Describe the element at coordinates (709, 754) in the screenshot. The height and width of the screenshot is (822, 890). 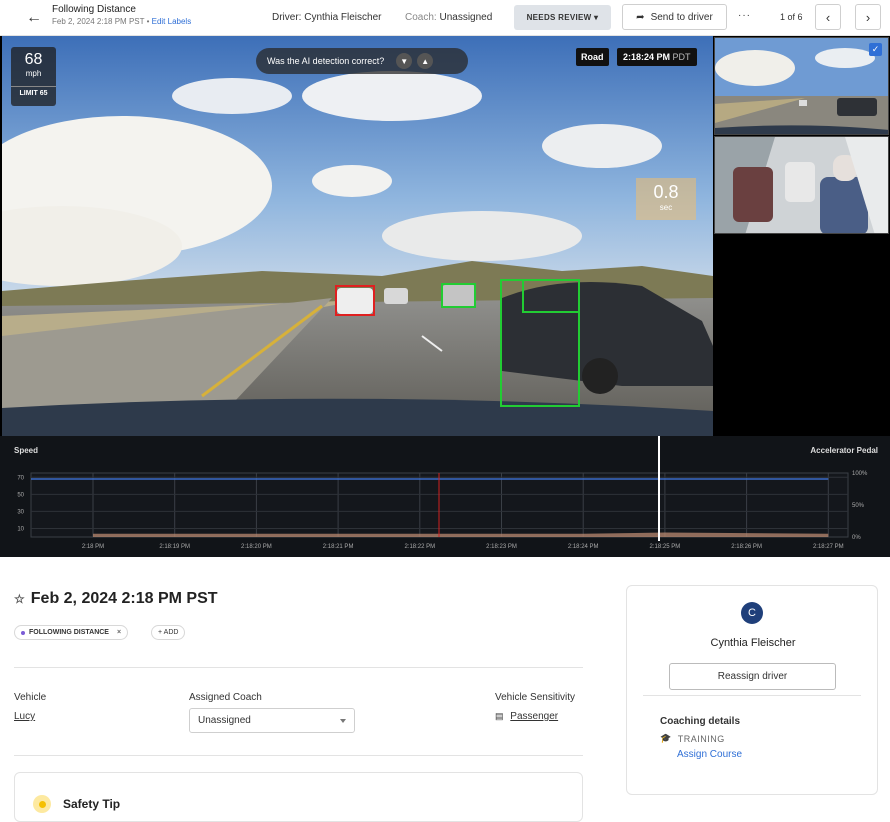
I see `assign-course-link: Assign Course` at that location.